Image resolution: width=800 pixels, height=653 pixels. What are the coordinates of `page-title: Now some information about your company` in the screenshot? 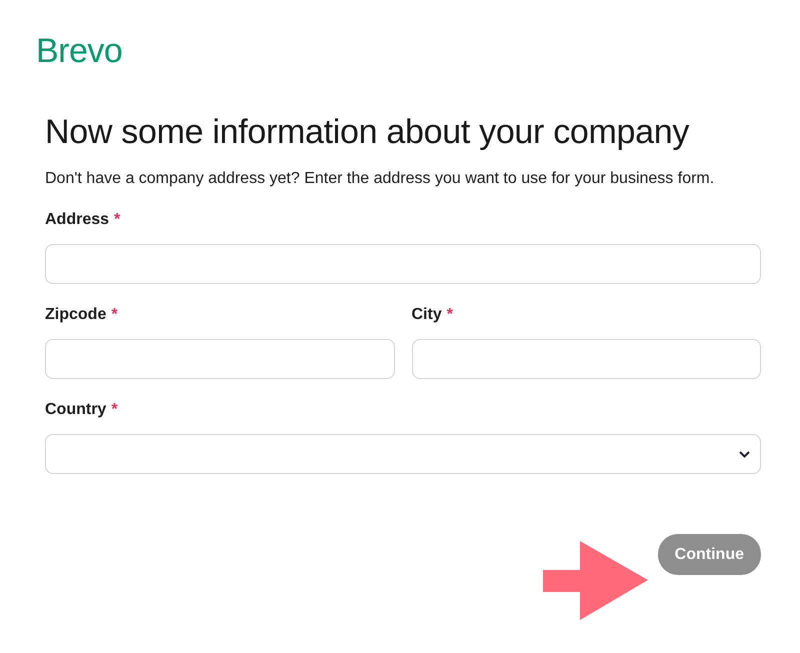 It's located at (367, 132).